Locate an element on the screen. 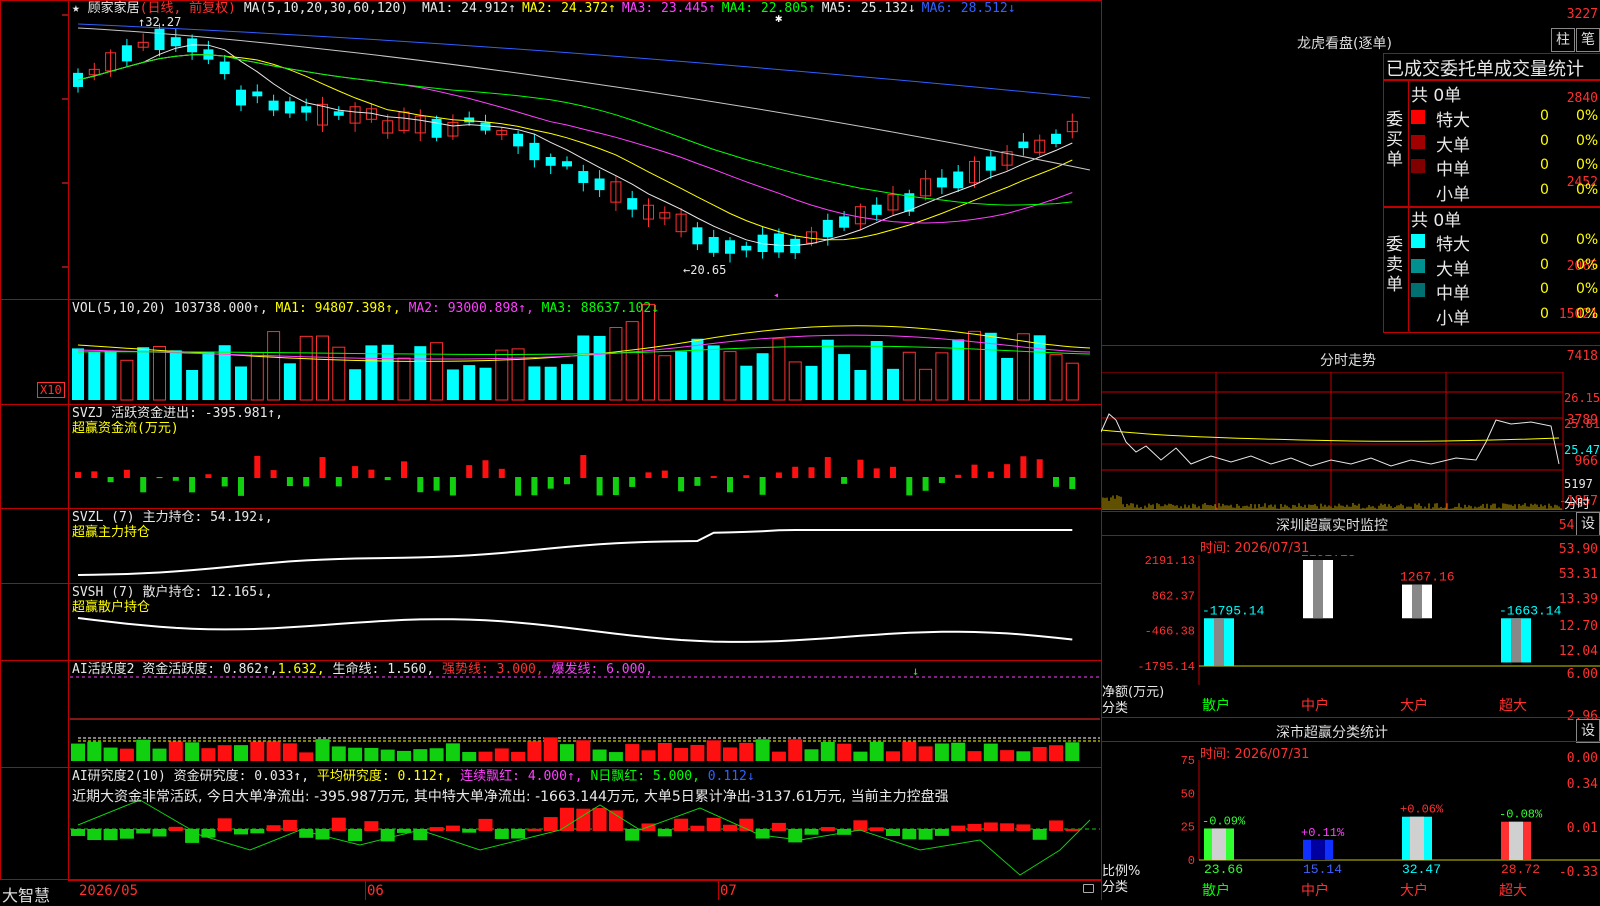 This screenshot has height=906, width=1600. stats-category: 大户 is located at coordinates (1414, 890).